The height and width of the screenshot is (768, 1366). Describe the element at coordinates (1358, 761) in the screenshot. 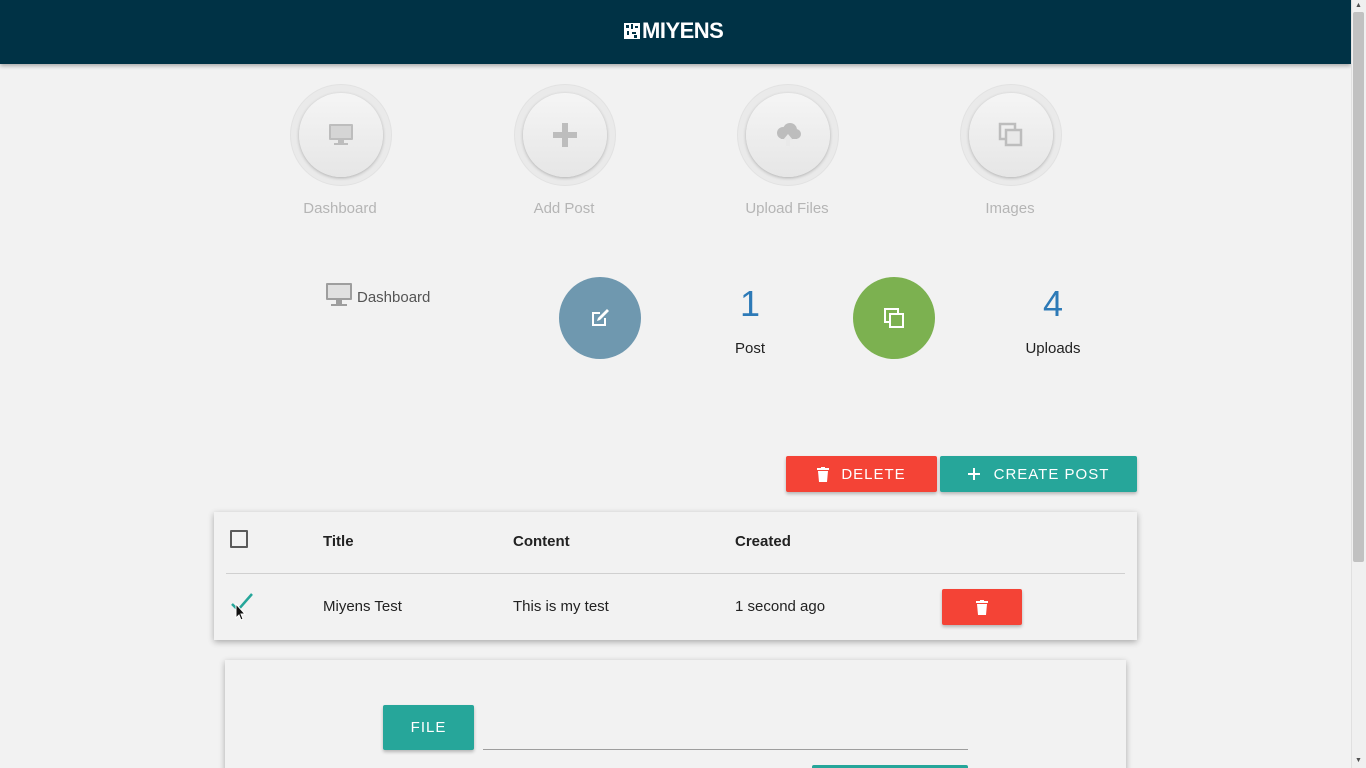

I see `scroll-down-arrow-icon: ▼` at that location.